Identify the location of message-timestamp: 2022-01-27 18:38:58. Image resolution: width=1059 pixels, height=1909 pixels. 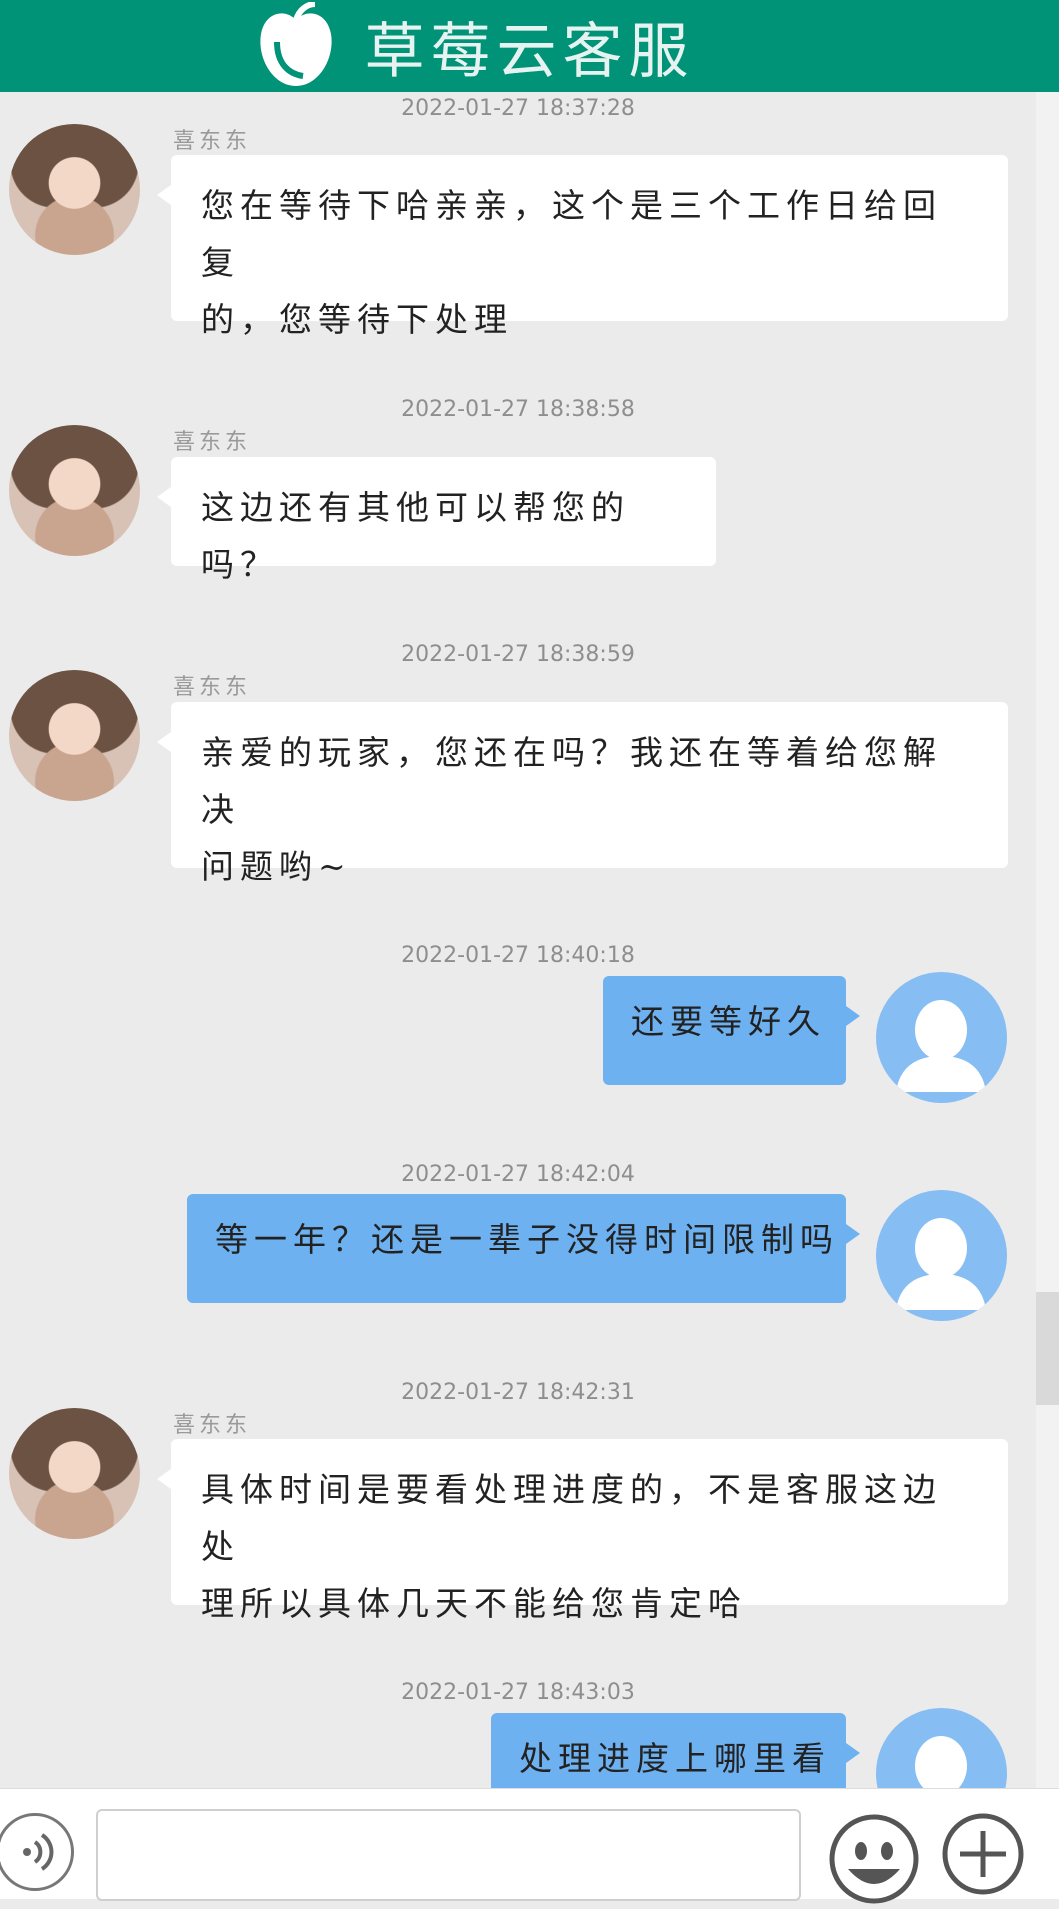
(518, 409).